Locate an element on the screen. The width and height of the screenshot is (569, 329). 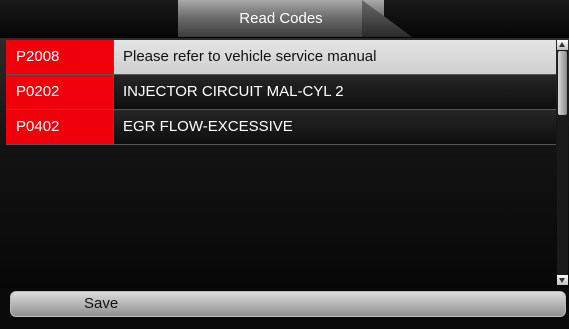
dtc-description: INJECTOR CIRCUIT MAL-CYL 2 is located at coordinates (334, 92).